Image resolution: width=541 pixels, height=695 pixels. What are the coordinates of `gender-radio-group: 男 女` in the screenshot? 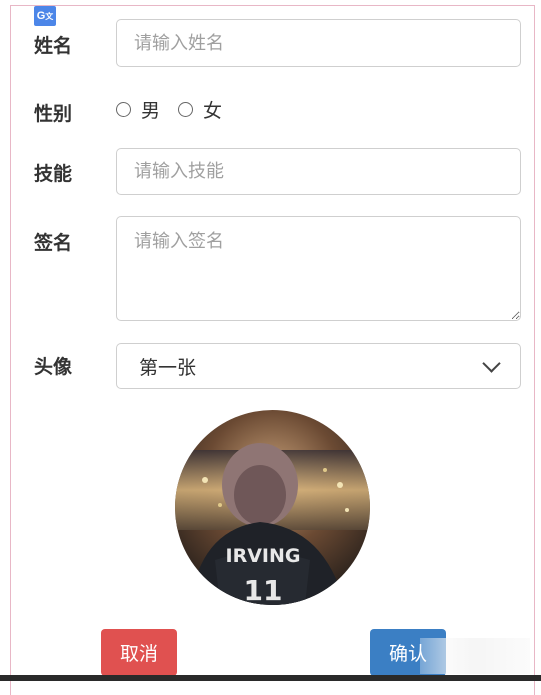 It's located at (178, 109).